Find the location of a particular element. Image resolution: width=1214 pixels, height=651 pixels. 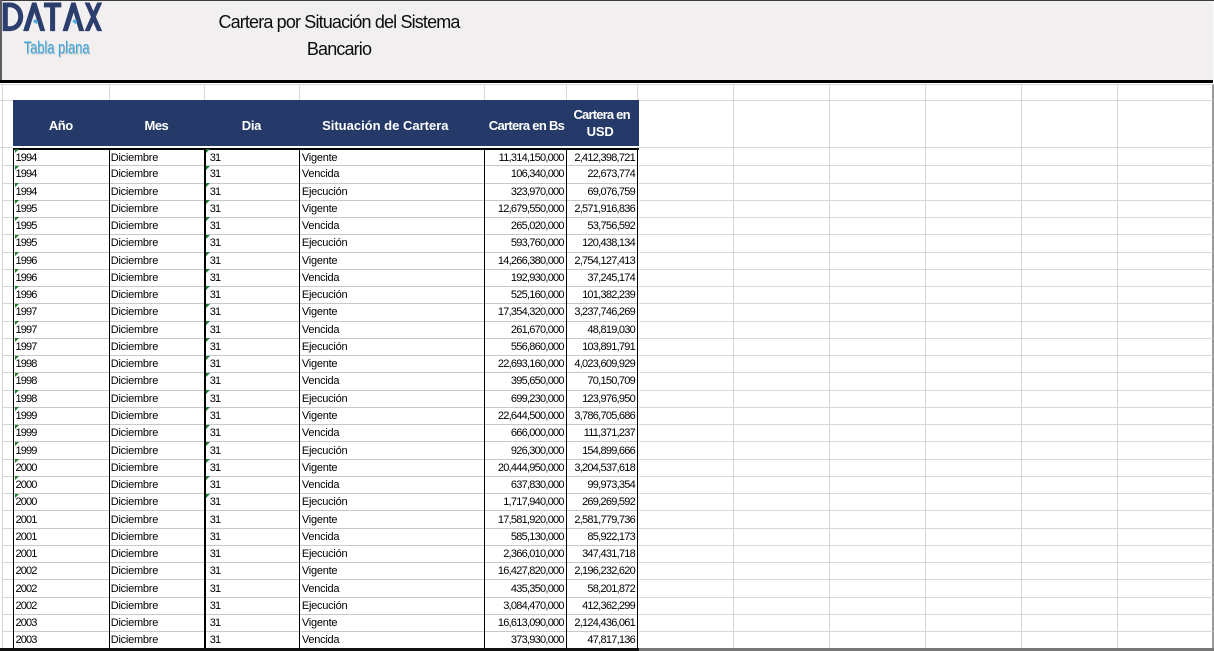

svg-text: Tabla plana is located at coordinates (57, 48).